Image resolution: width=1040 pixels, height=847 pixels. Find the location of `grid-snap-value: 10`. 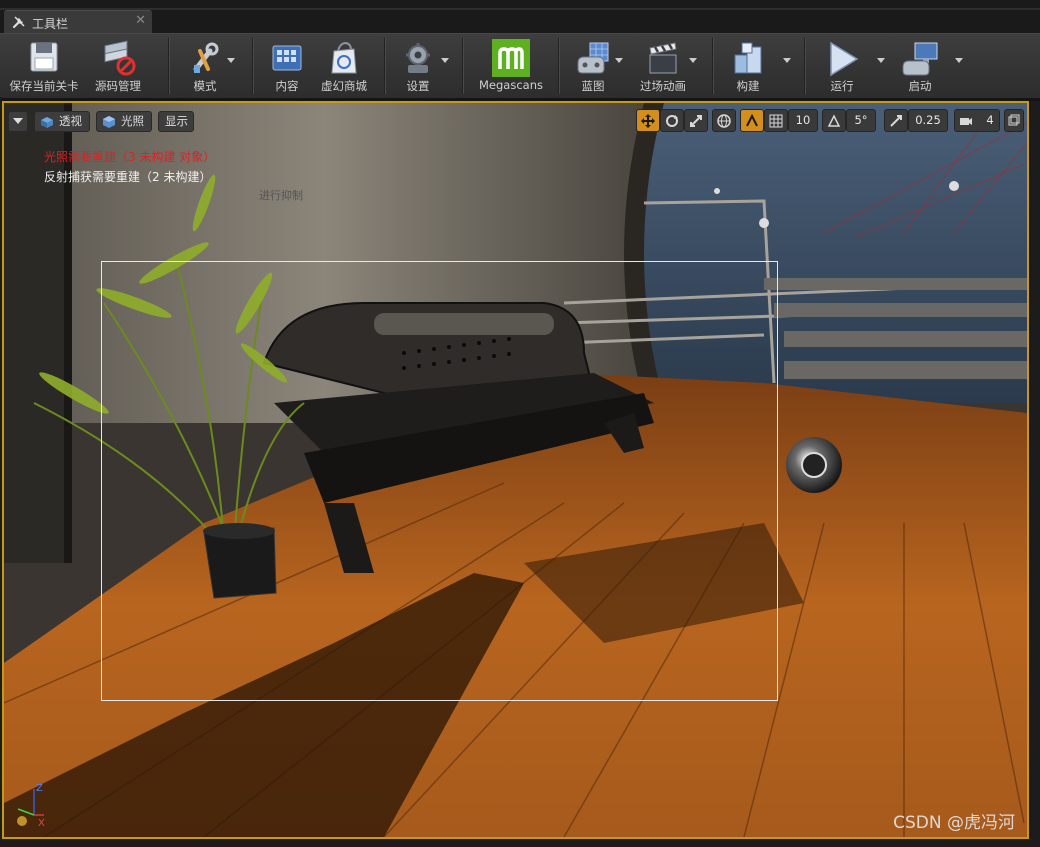

grid-snap-value: 10 is located at coordinates (803, 120).